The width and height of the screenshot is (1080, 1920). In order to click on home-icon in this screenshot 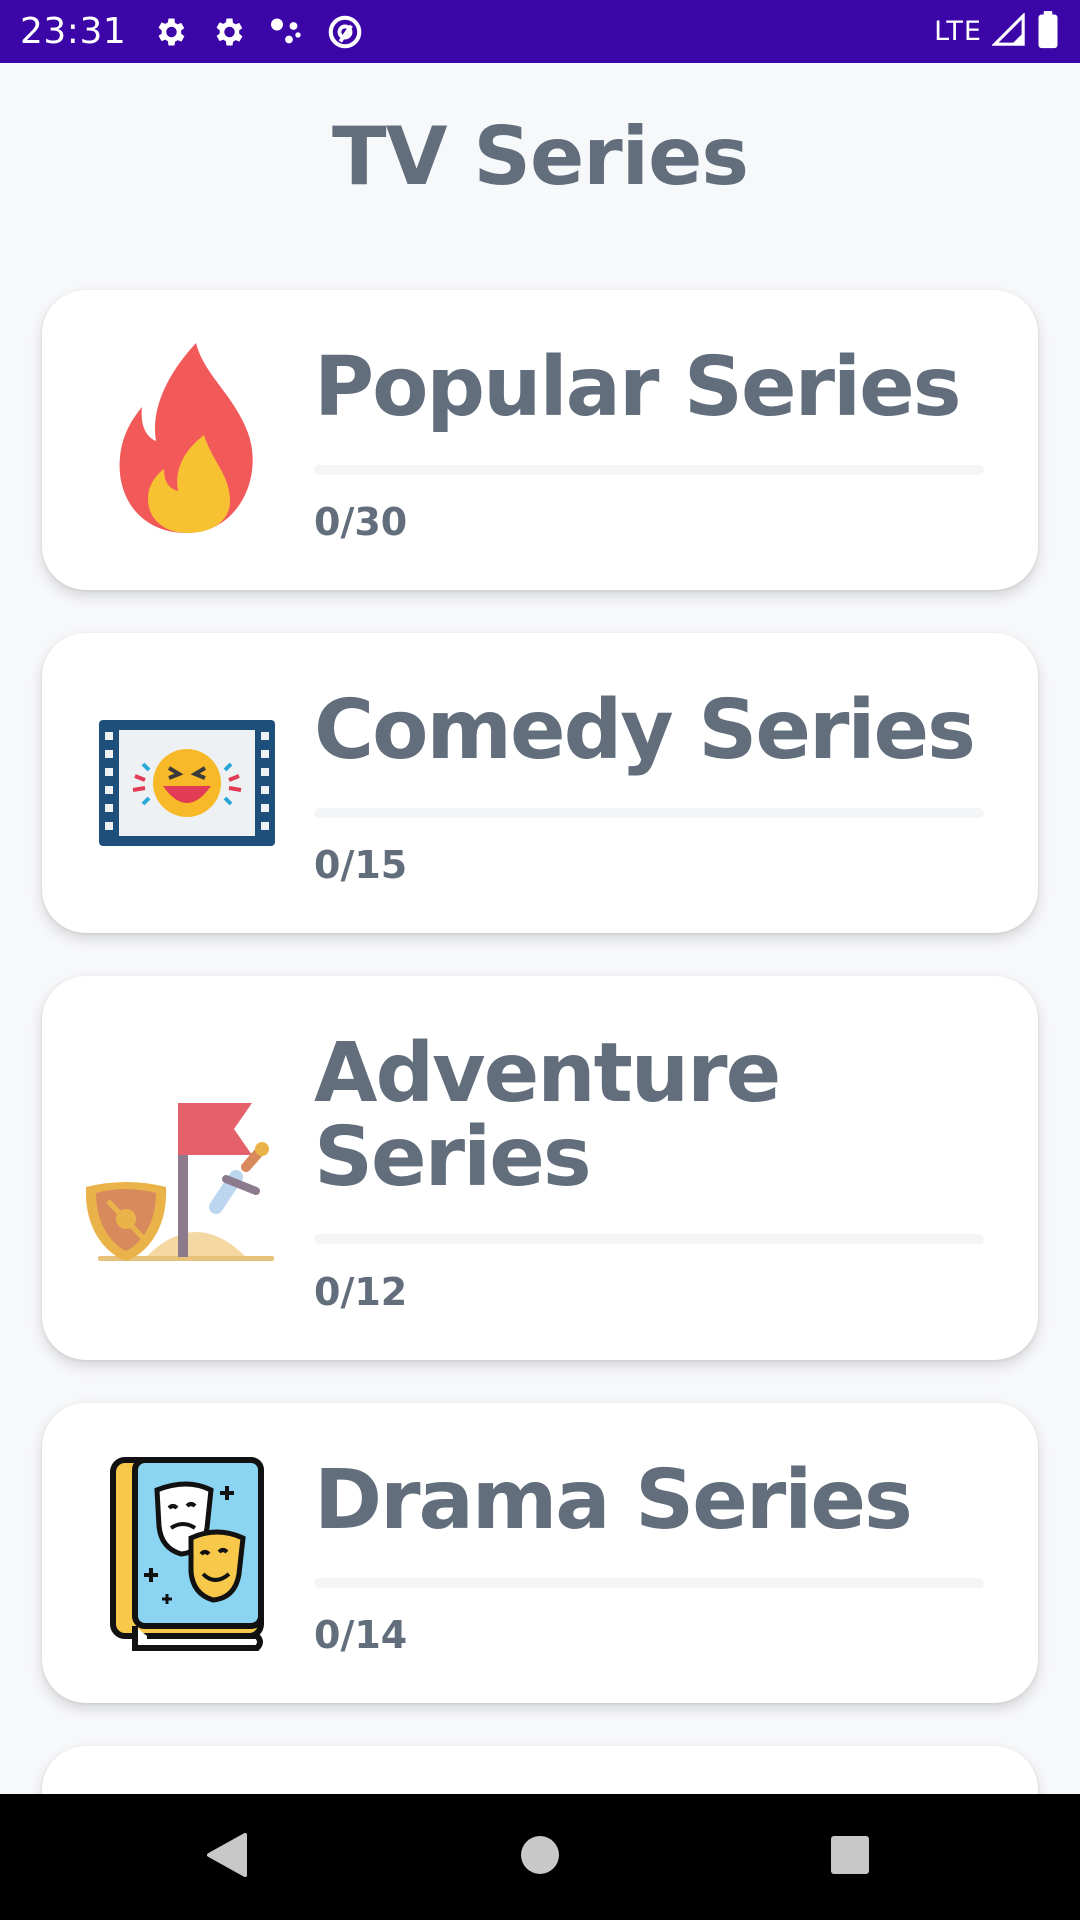, I will do `click(540, 1857)`.